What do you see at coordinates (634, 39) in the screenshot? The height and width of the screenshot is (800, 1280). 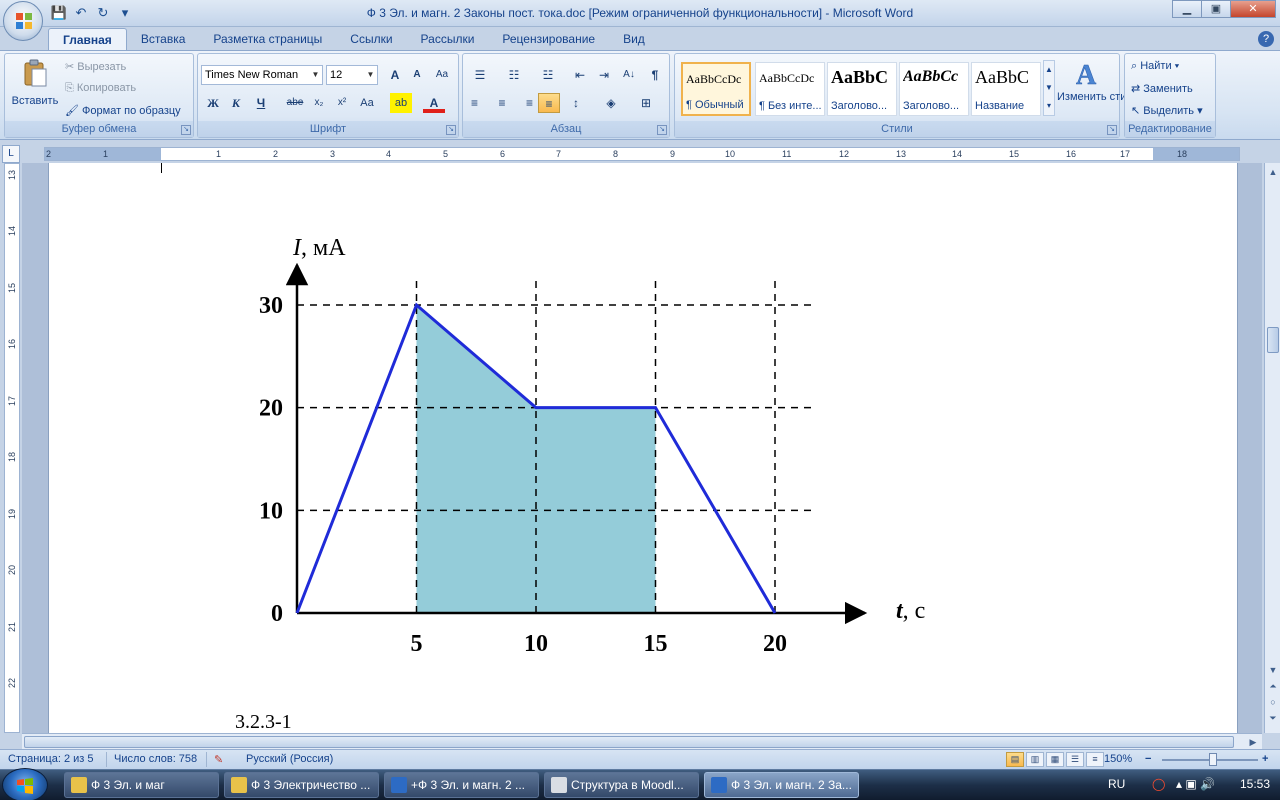 I see `tab-view: Вид` at bounding box center [634, 39].